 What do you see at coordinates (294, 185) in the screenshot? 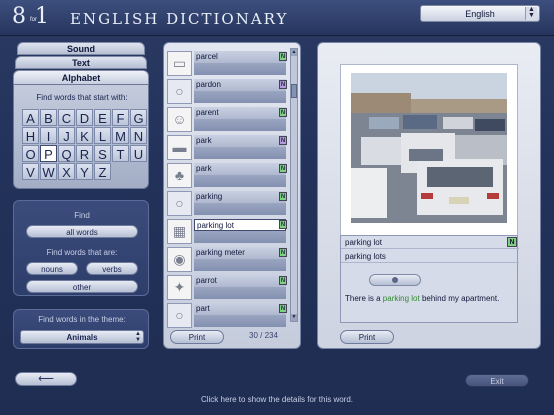
I see `scrollbar: ▲ ▼` at bounding box center [294, 185].